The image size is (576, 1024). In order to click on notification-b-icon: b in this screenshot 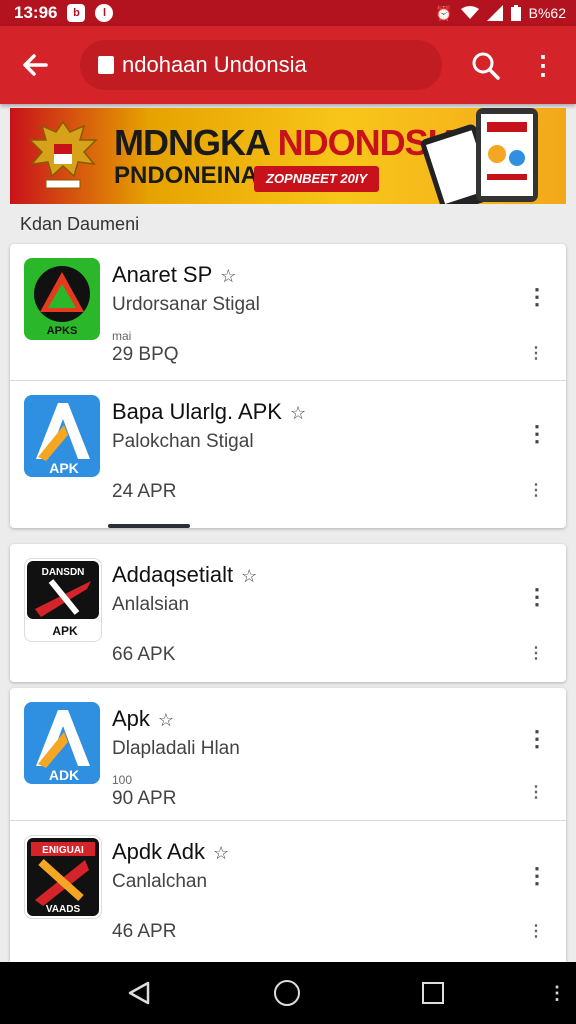, I will do `click(76, 13)`.